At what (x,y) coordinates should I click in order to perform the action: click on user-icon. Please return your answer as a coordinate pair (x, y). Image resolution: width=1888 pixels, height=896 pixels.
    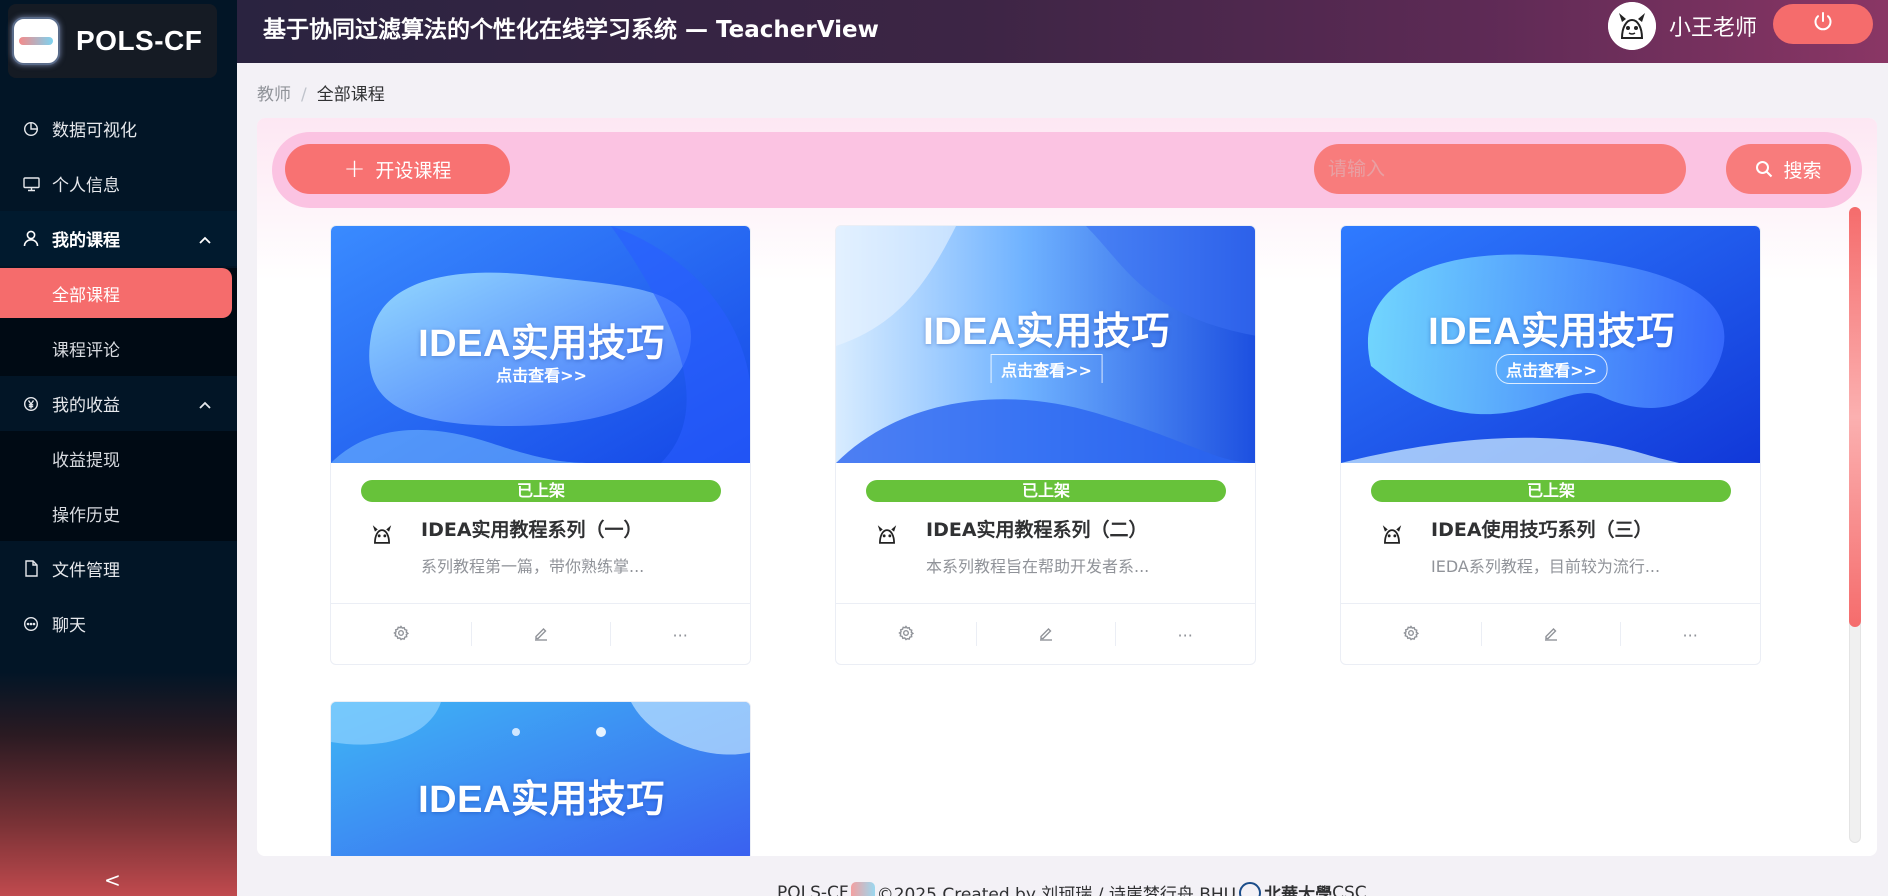
    Looking at the image, I should click on (31, 239).